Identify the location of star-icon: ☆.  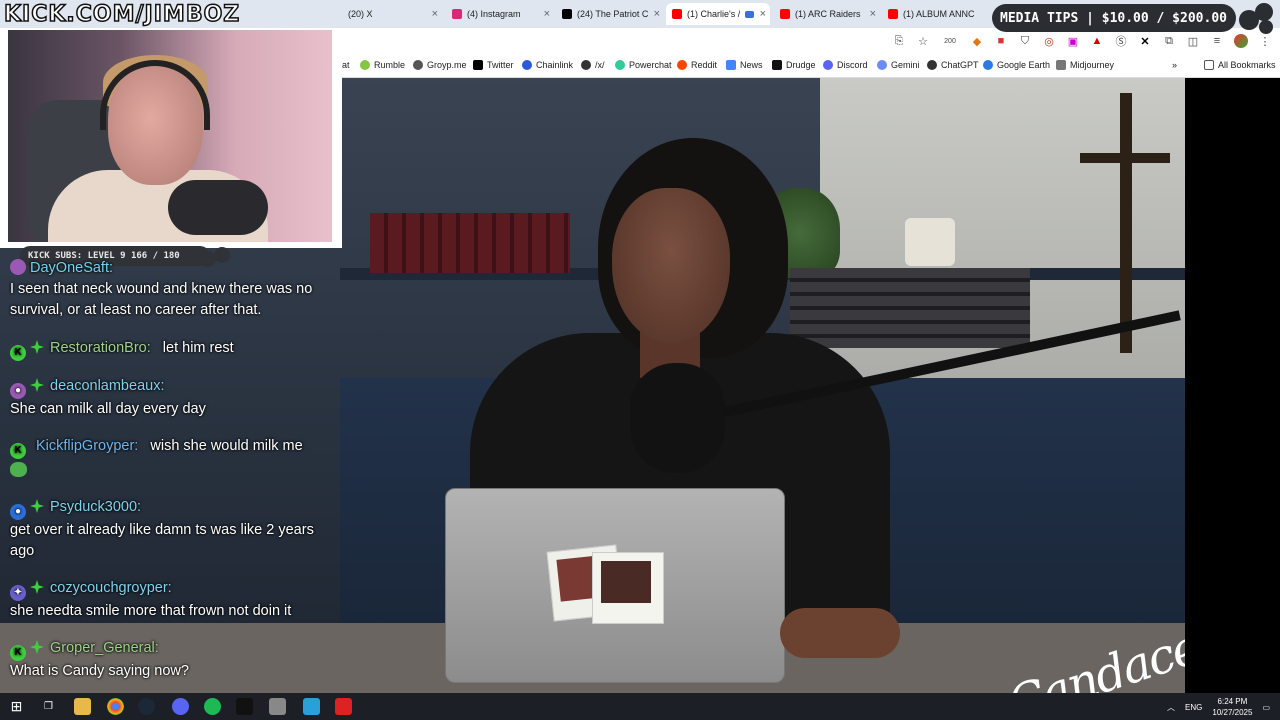
(923, 41).